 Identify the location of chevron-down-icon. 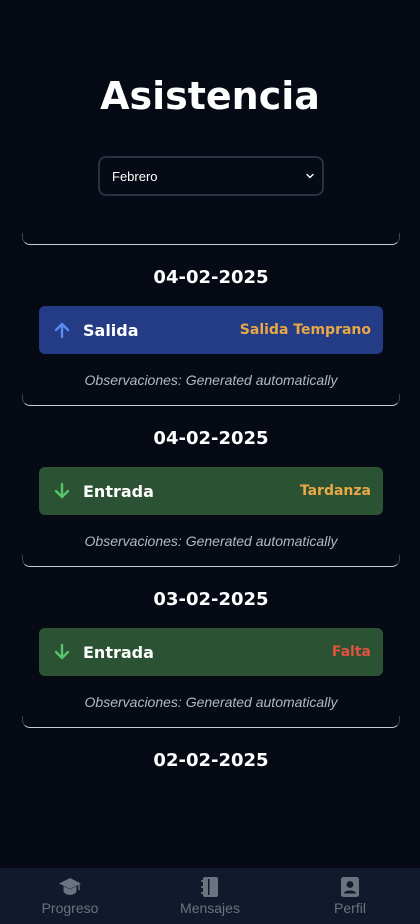
(310, 176).